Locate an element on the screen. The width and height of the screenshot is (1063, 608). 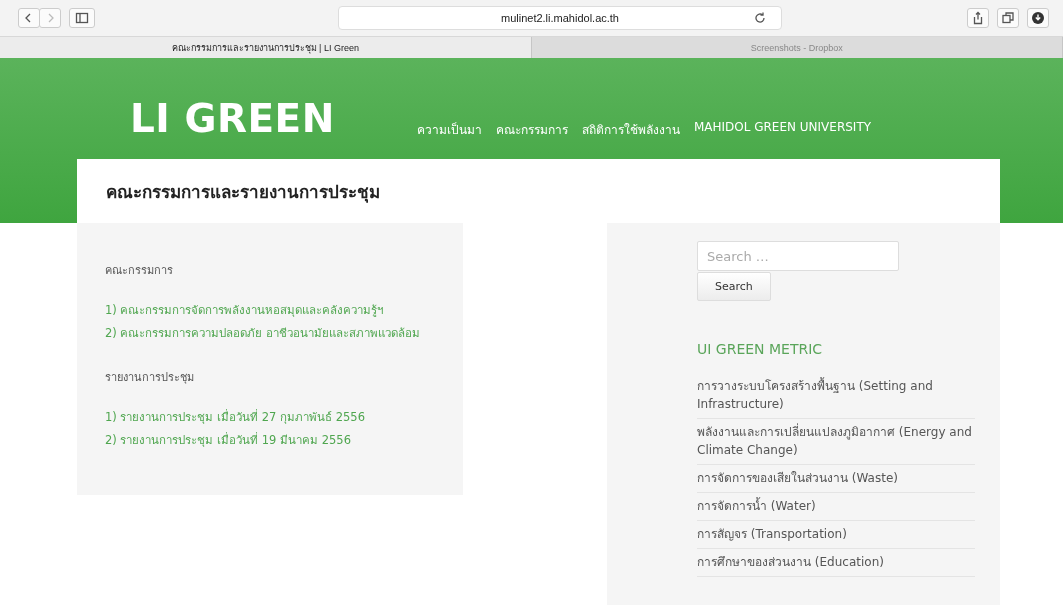
sidebar-link: การวางระบบโครงสร้างพื้นฐาน (Setting and Infrastructure) is located at coordinates (836, 395).